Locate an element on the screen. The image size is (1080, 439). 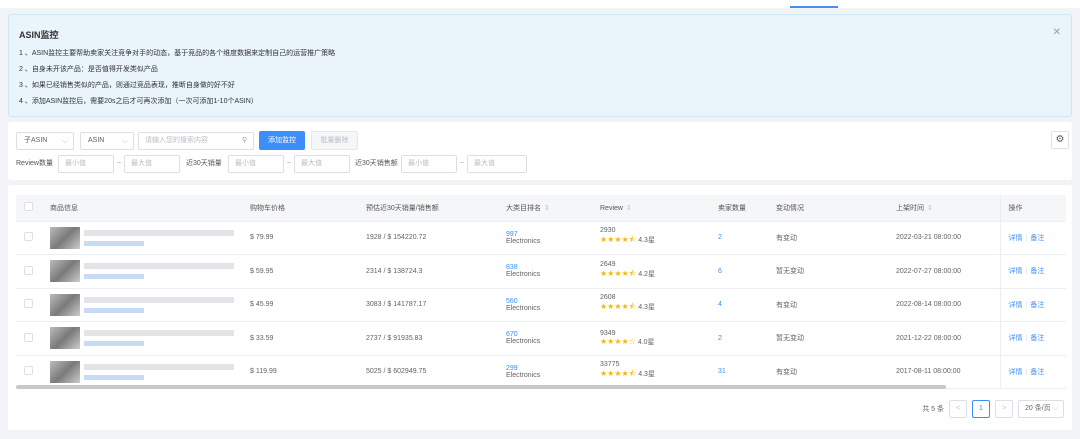
header-review-label: Review is located at coordinates (611, 208).